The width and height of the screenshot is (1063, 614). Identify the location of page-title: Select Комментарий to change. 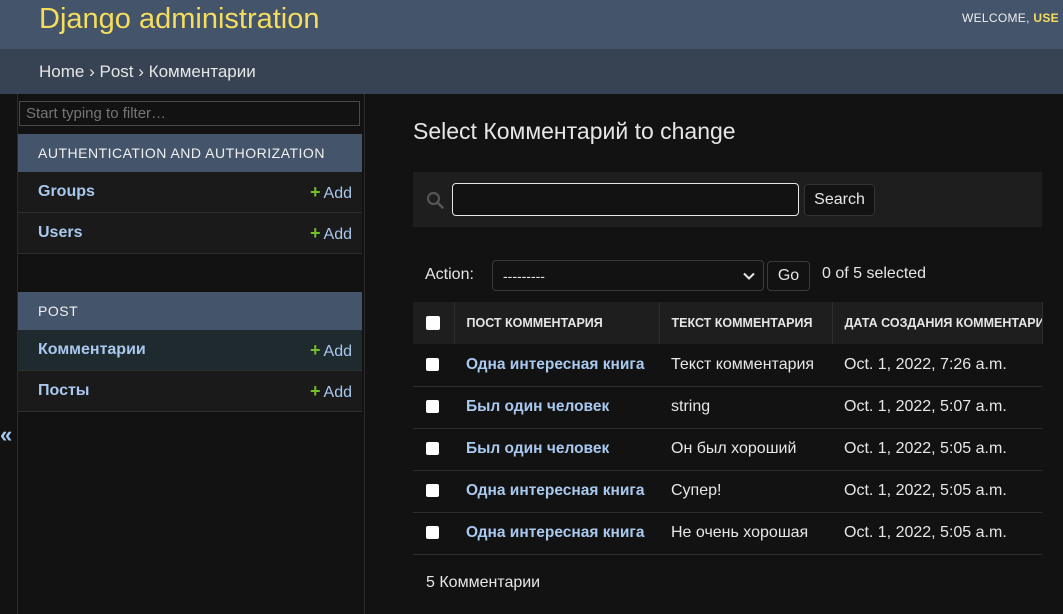
(574, 131).